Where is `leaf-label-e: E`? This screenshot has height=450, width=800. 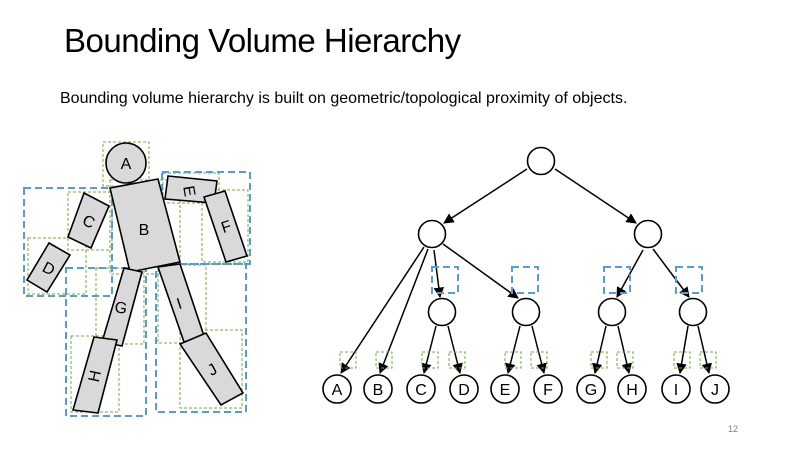
leaf-label-e: E is located at coordinates (505, 390).